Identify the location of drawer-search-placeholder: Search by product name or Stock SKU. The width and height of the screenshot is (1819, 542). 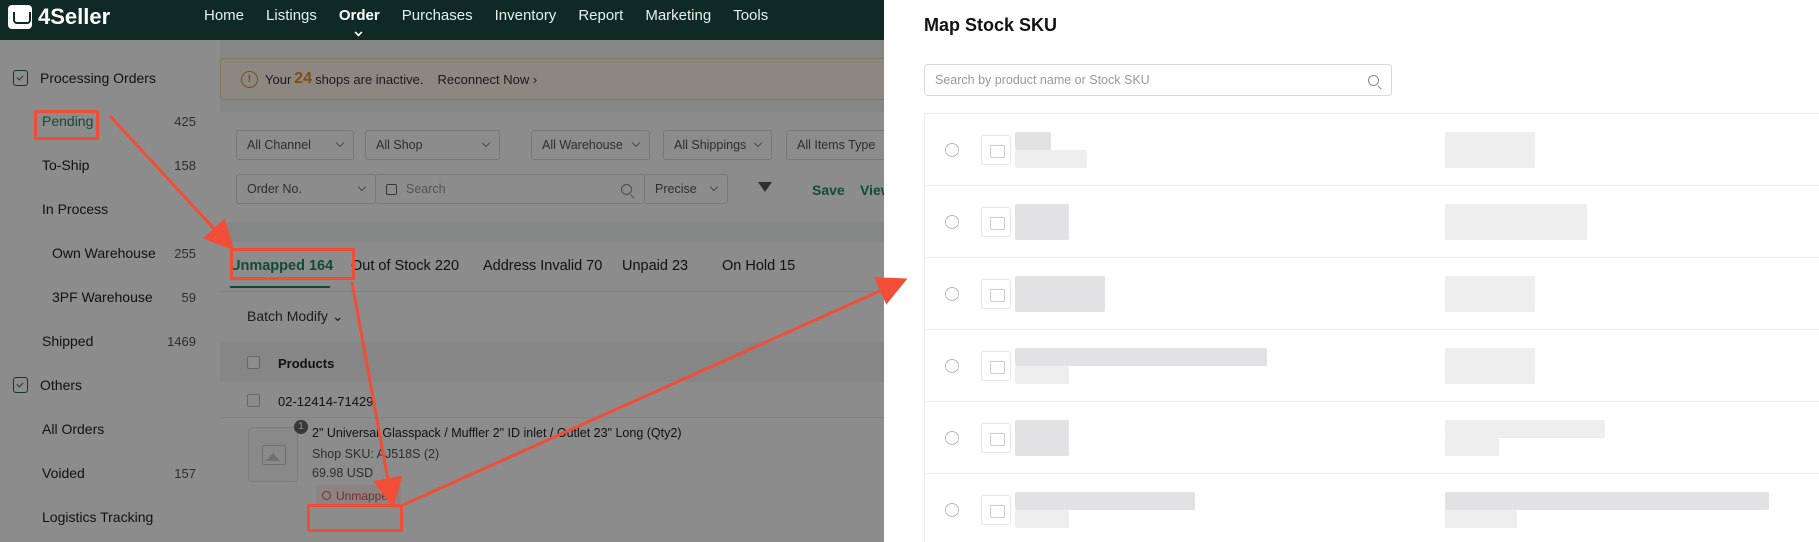
(1042, 80).